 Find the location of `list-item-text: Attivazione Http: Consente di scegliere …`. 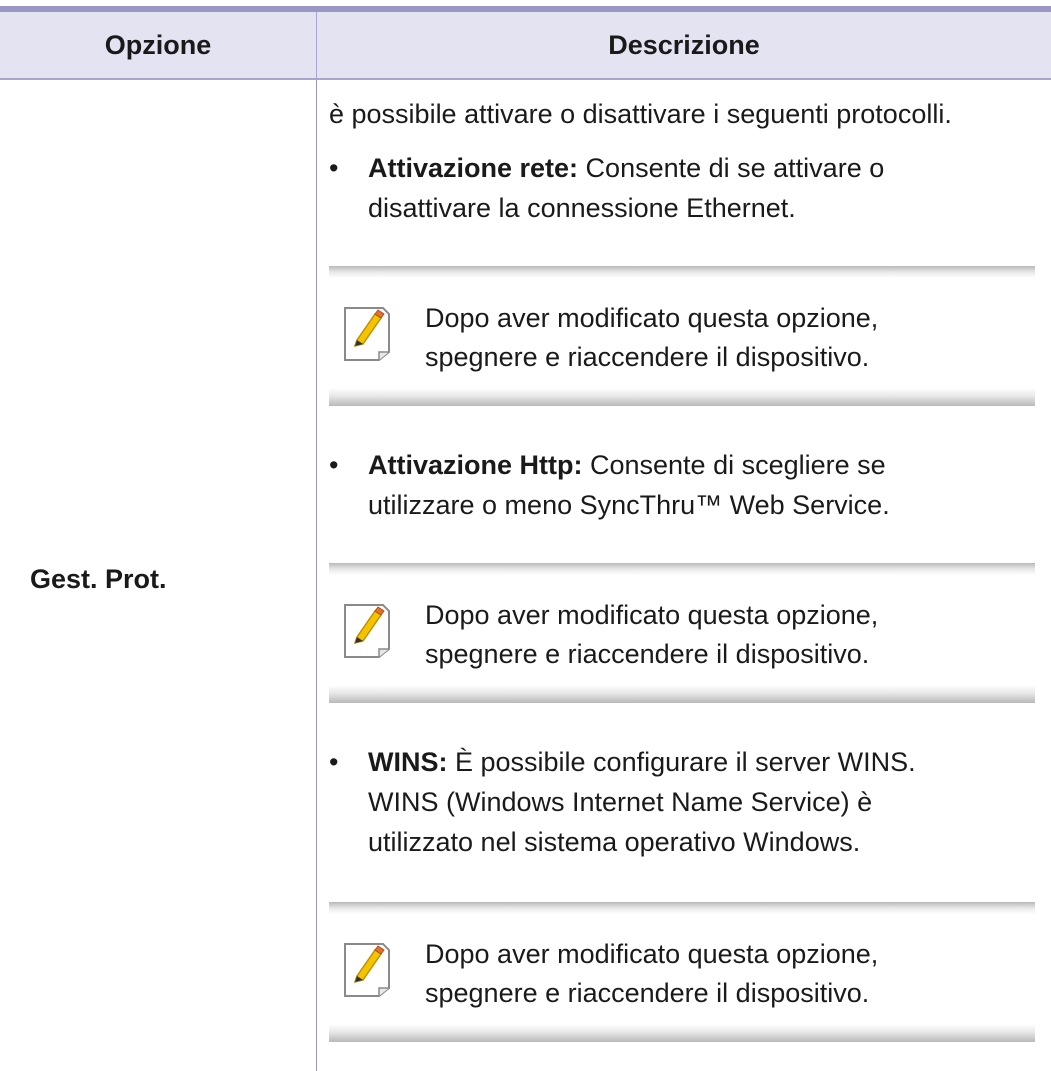

list-item-text: Attivazione Http: Consente di scegliere … is located at coordinates (693, 485).